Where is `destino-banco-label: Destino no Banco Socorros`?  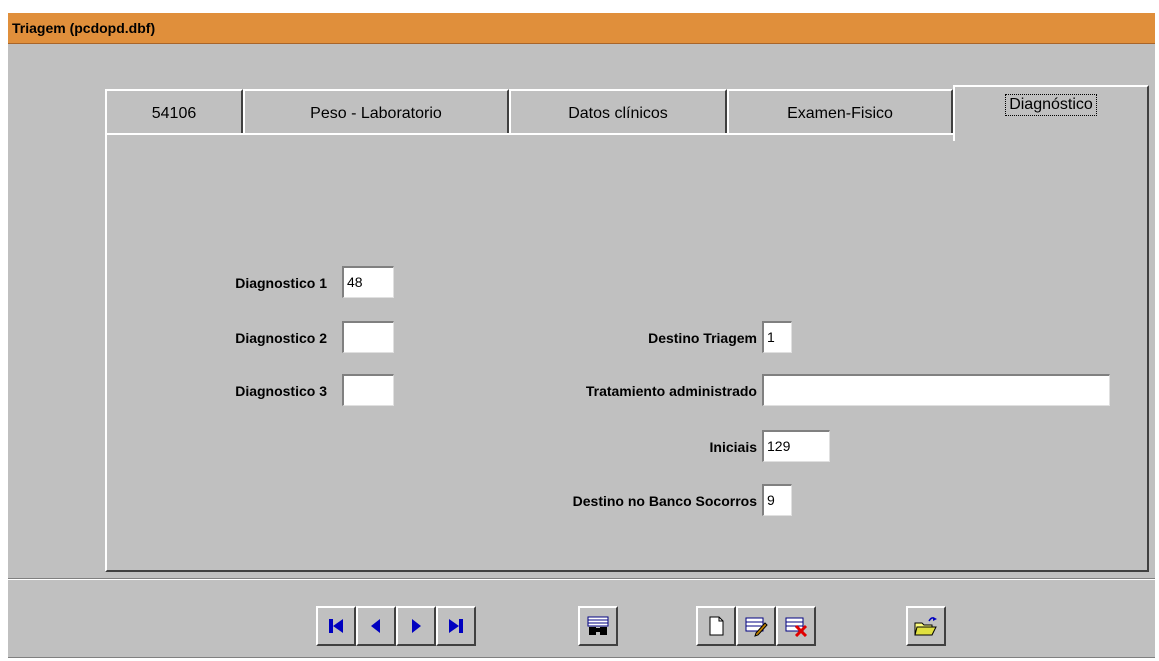
destino-banco-label: Destino no Banco Socorros is located at coordinates (664, 501).